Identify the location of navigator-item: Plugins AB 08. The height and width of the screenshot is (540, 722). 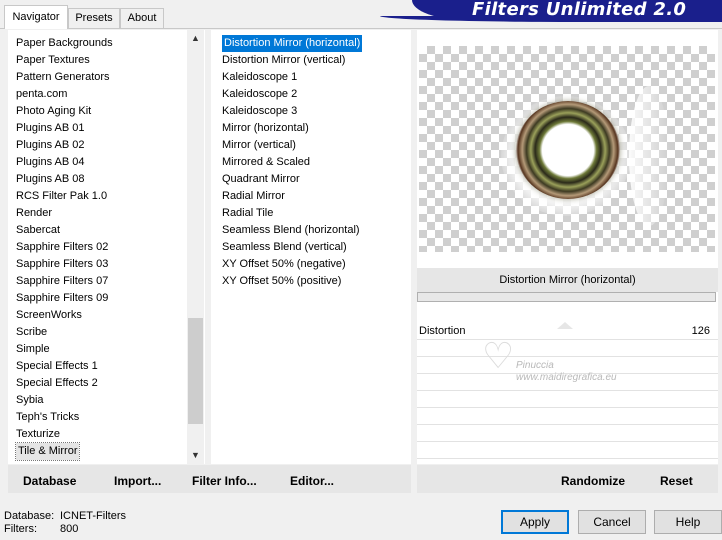
(64, 179).